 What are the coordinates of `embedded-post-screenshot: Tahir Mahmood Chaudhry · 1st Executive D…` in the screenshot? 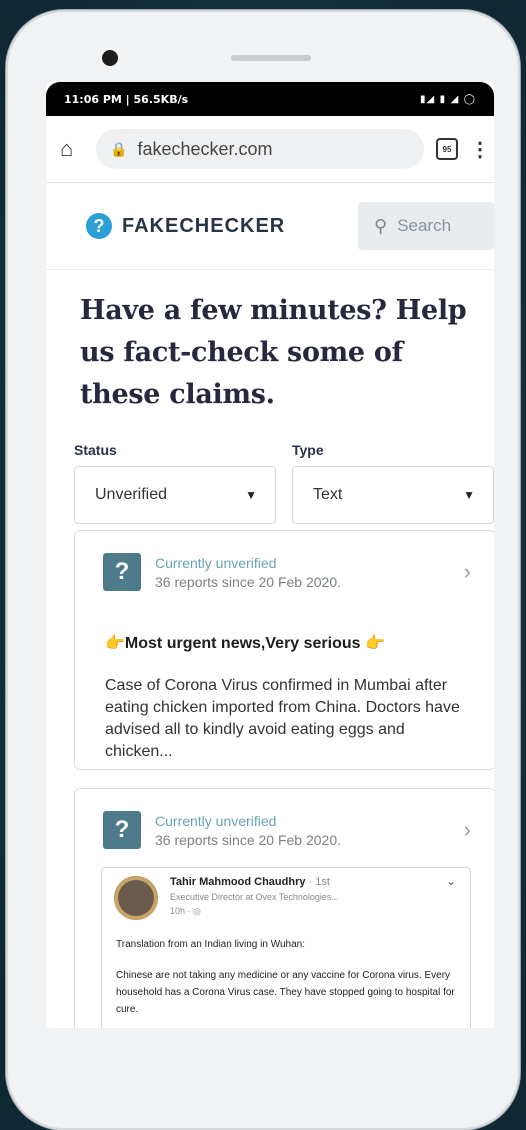 It's located at (286, 947).